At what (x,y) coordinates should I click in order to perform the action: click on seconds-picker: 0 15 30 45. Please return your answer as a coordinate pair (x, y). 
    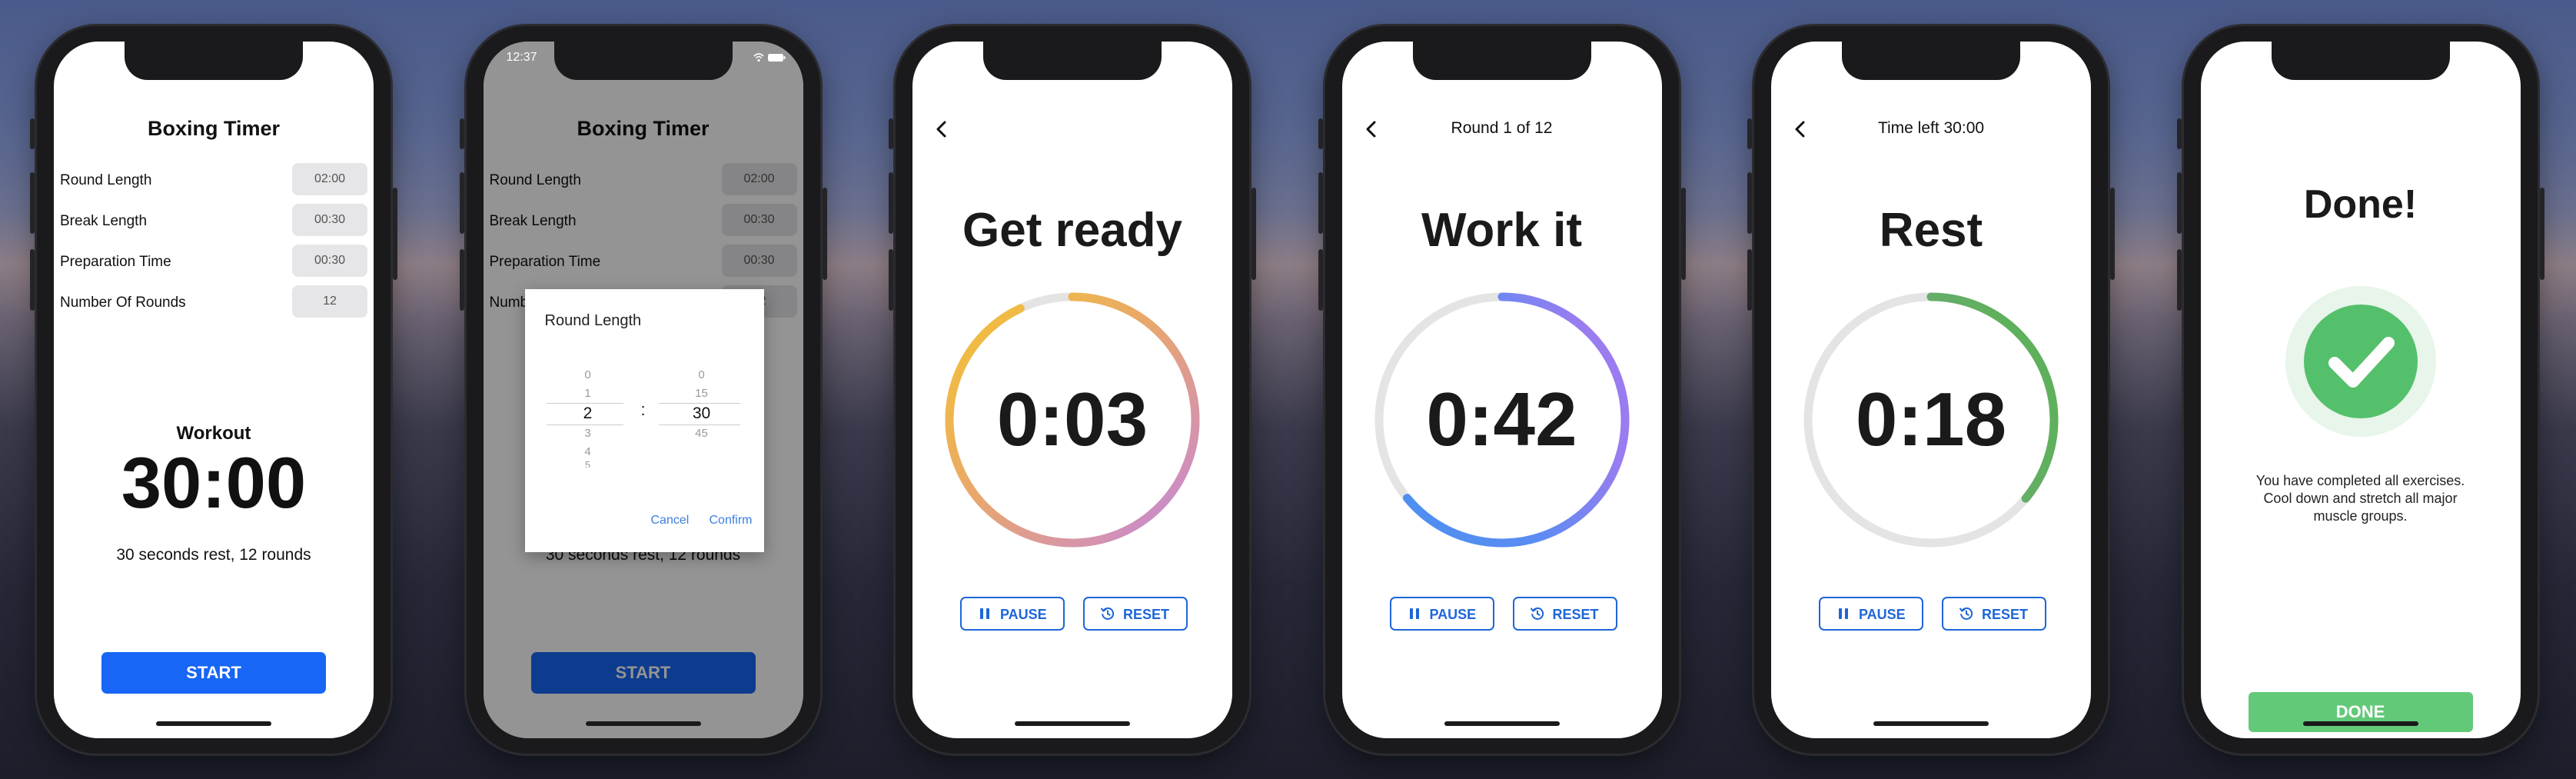
    Looking at the image, I should click on (702, 405).